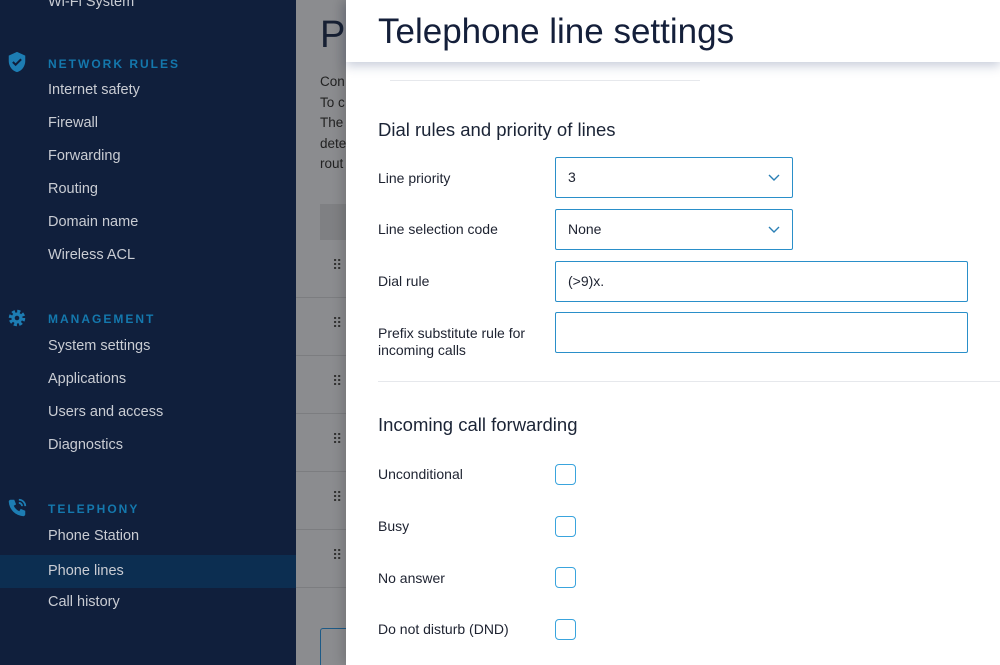 The height and width of the screenshot is (665, 1000). I want to click on sidebar-item-wifi-system: Wi-Fi System, so click(148, 9).